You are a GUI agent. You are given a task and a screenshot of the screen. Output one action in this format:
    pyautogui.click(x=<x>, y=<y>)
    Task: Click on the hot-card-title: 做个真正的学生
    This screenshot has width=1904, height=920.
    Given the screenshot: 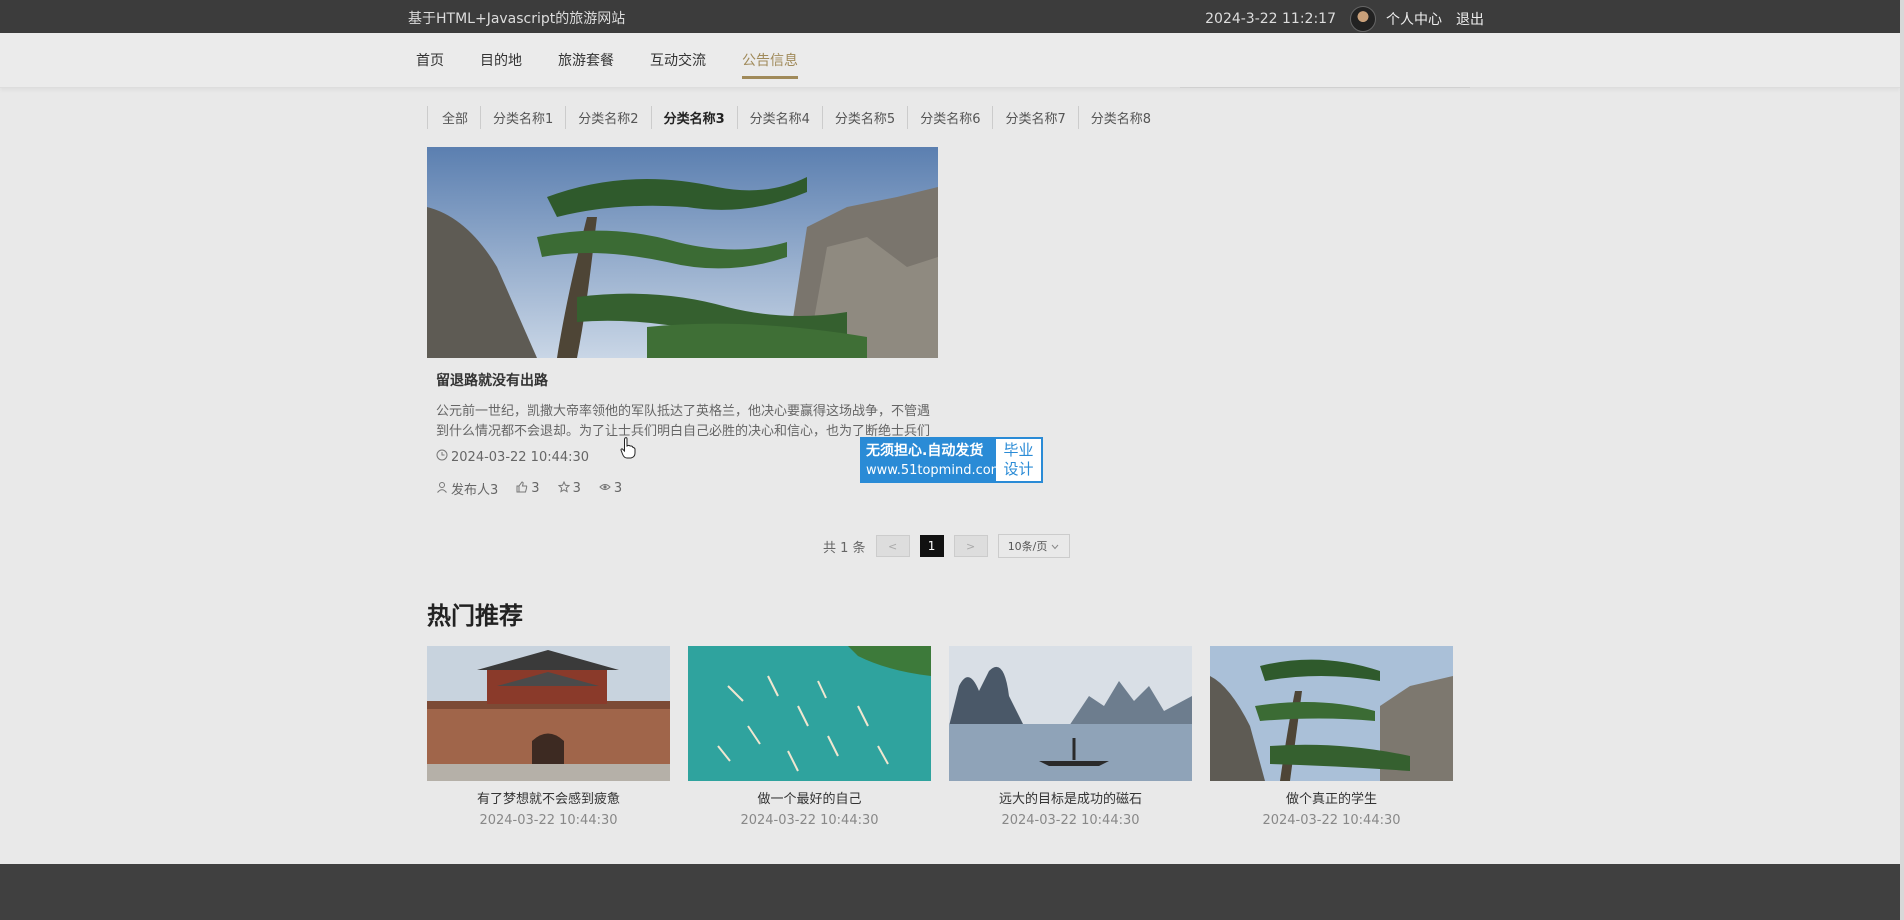 What is the action you would take?
    pyautogui.click(x=1331, y=797)
    